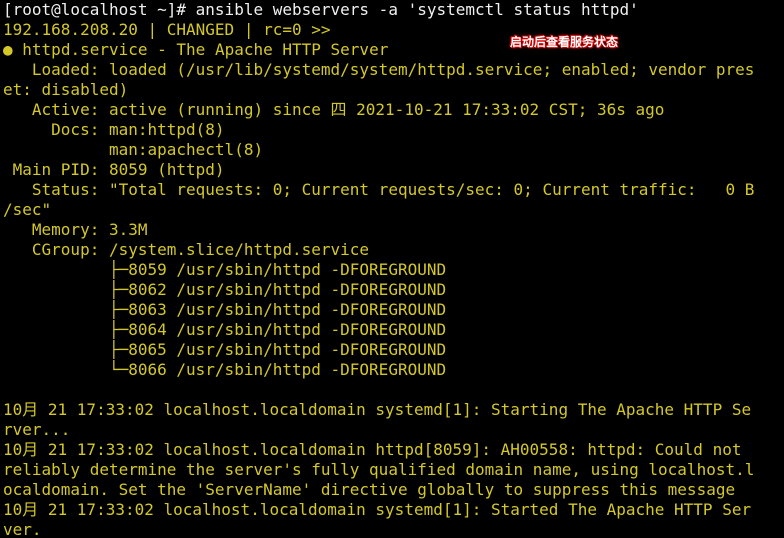 Image resolution: width=784 pixels, height=538 pixels. What do you see at coordinates (167, 29) in the screenshot?
I see `ansible-result-line: 192.168.208.20 | CHANGED | rc=0 >>` at bounding box center [167, 29].